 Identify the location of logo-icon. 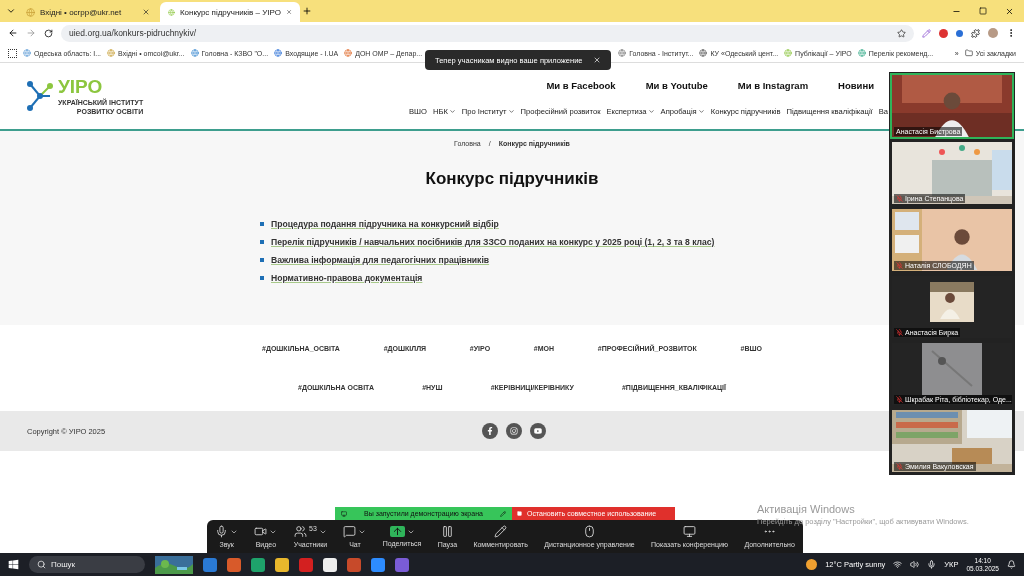
(40, 96).